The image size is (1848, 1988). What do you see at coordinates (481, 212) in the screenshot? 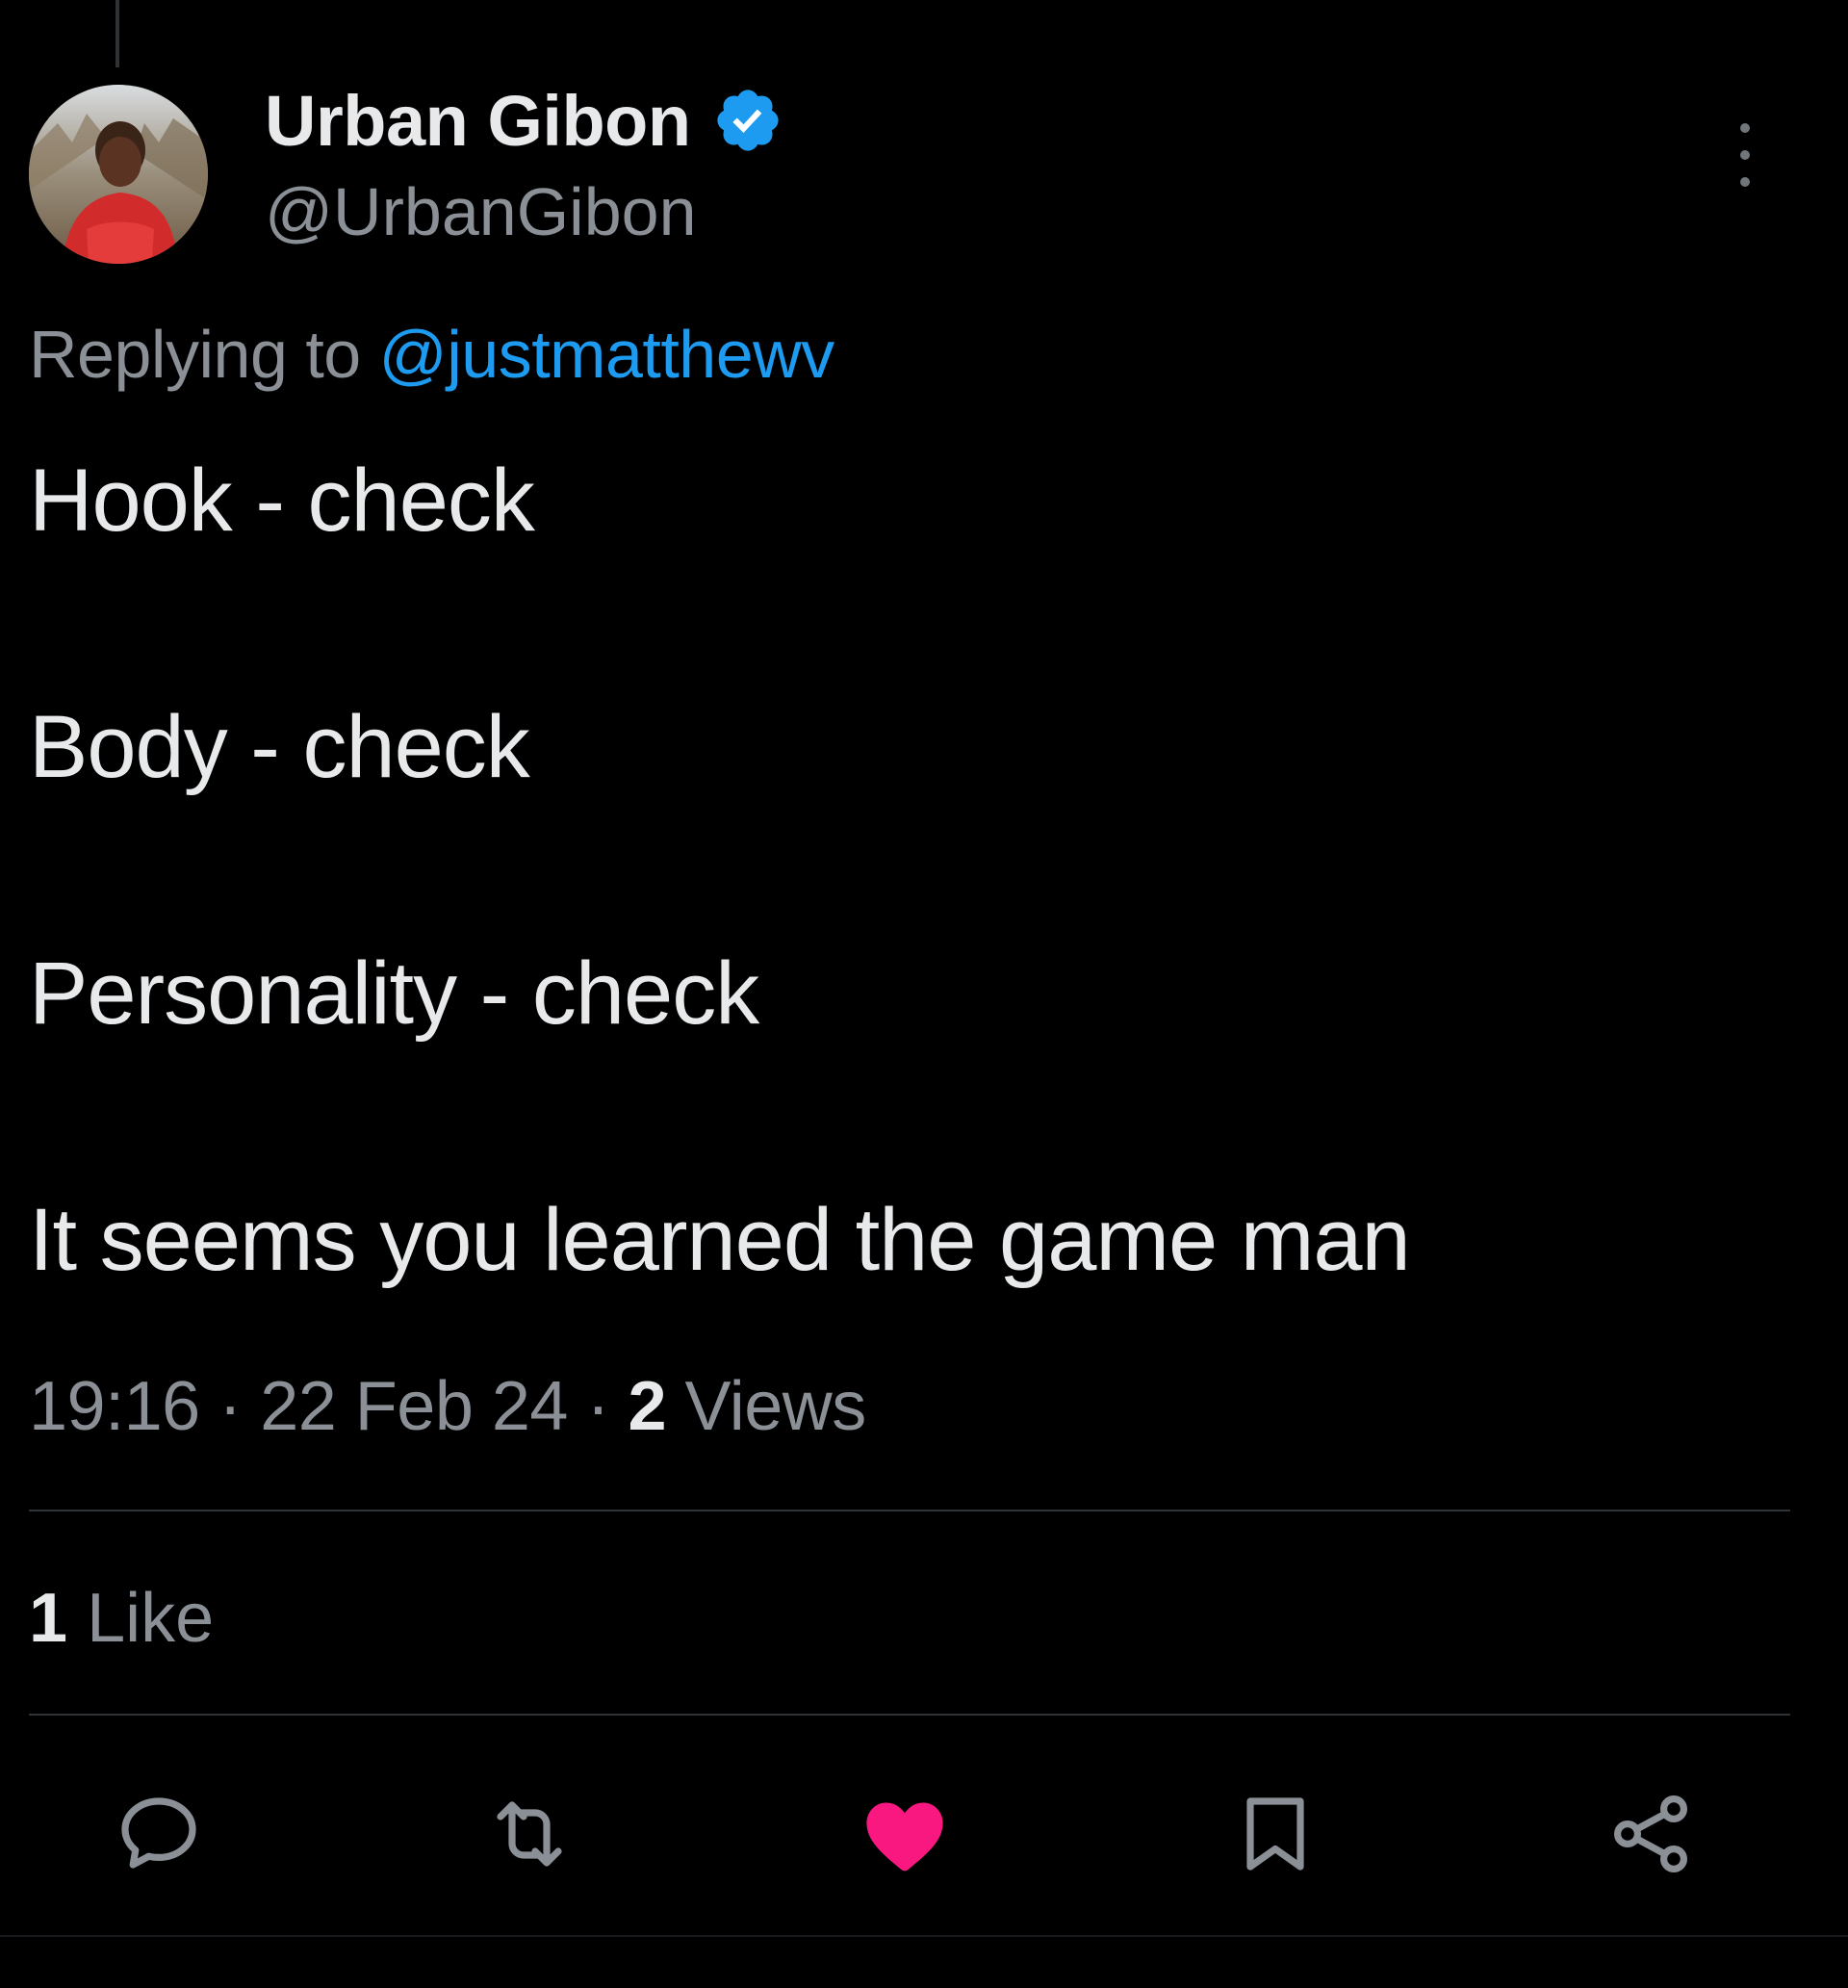
I see `author-handle: @UrbanGibon` at bounding box center [481, 212].